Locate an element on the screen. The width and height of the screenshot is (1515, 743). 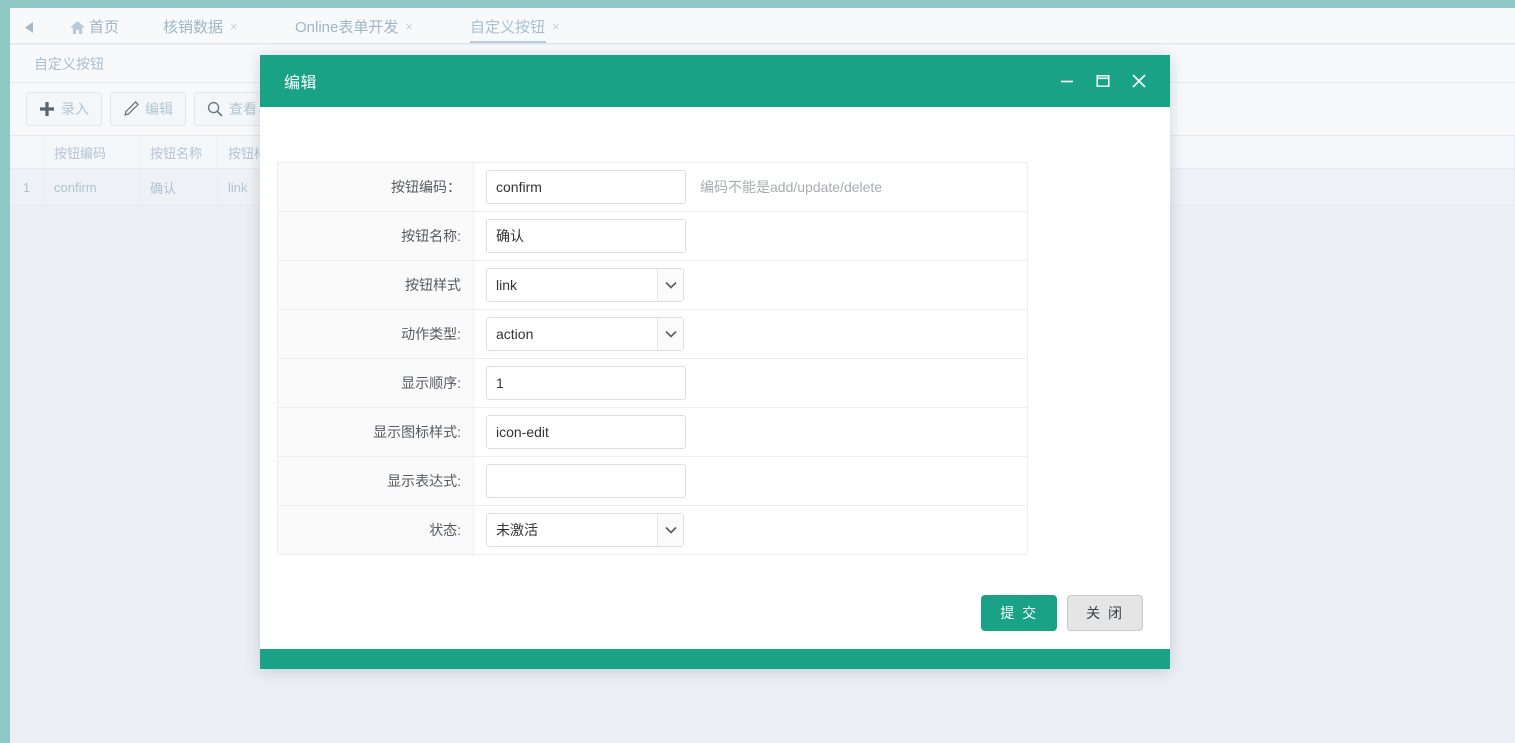
field-button-style: link is located at coordinates (750, 285).